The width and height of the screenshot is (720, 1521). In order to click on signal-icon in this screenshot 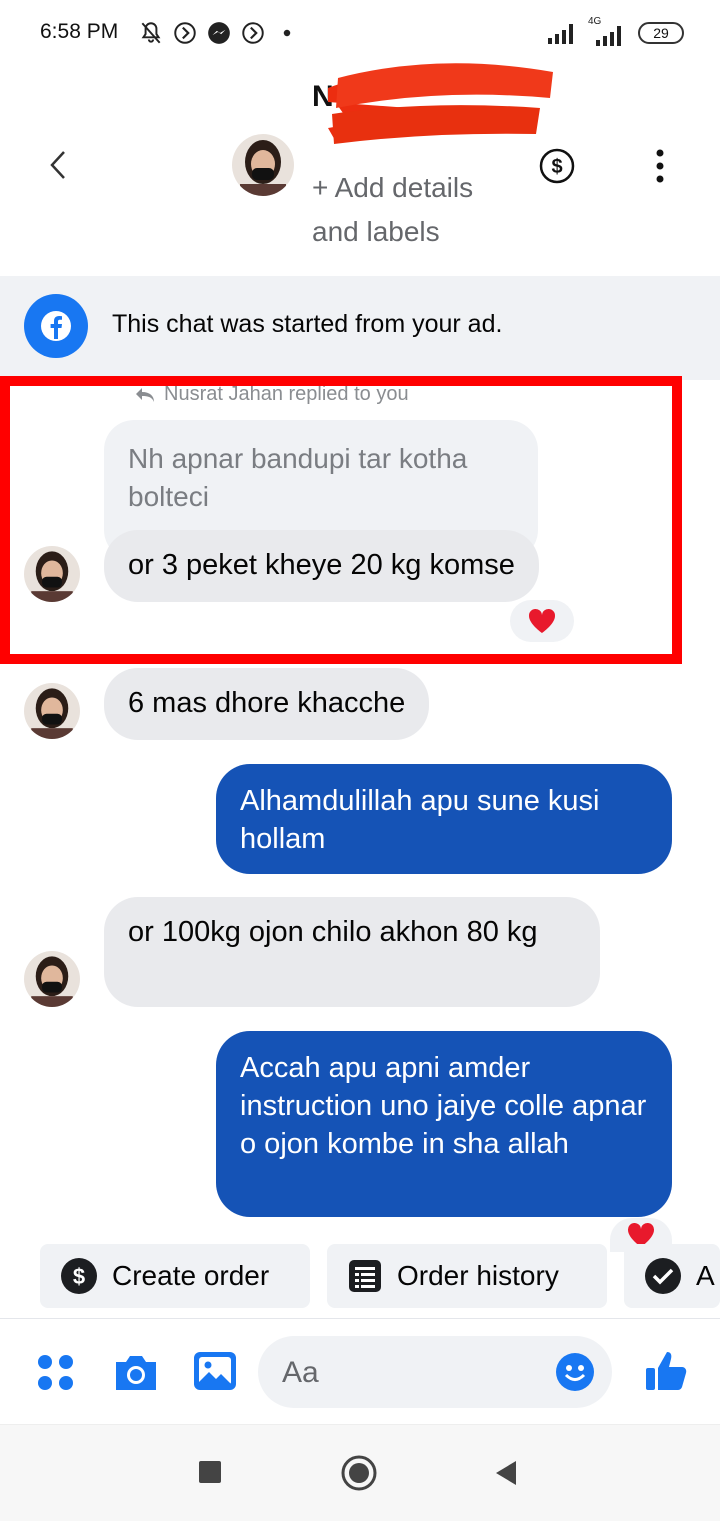, I will do `click(560, 34)`.